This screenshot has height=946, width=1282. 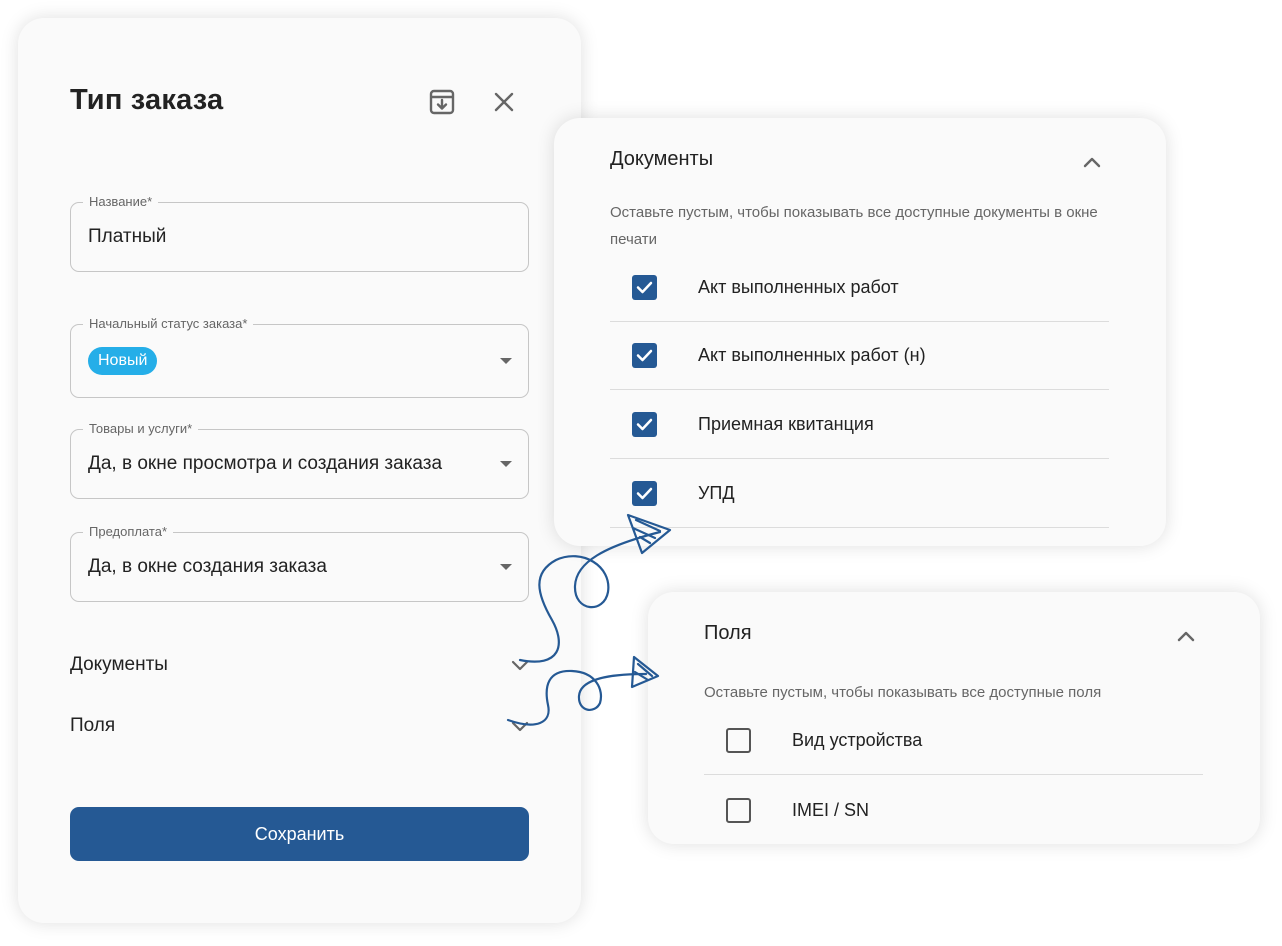 I want to click on document-item-label: Приемная квитанция, so click(x=786, y=424).